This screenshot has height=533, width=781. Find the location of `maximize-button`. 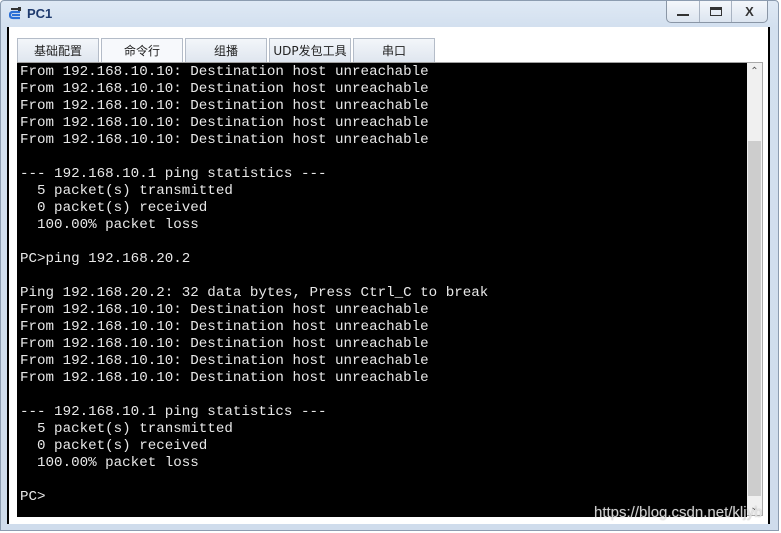

maximize-button is located at coordinates (715, 11).